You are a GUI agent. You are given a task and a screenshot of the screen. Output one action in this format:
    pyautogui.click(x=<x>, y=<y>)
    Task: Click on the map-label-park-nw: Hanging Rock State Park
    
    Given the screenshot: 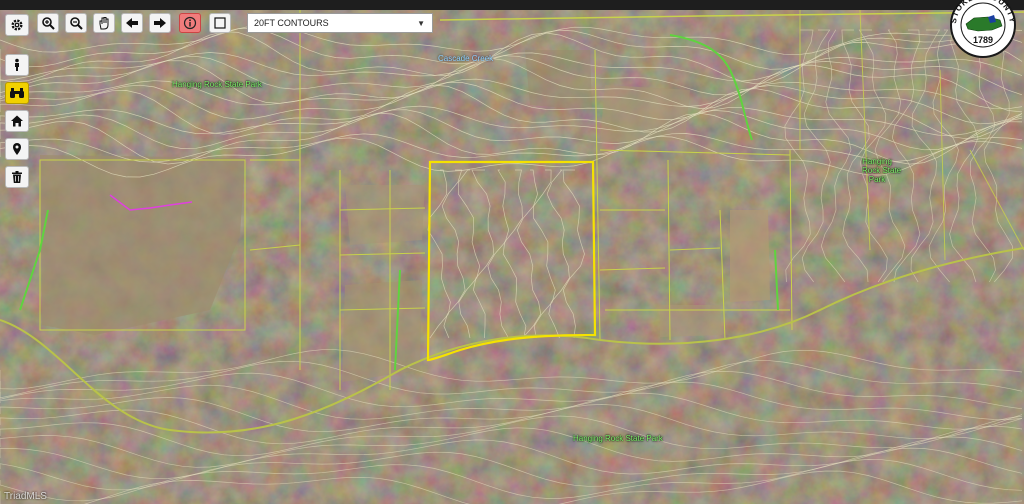 What is the action you would take?
    pyautogui.click(x=217, y=84)
    